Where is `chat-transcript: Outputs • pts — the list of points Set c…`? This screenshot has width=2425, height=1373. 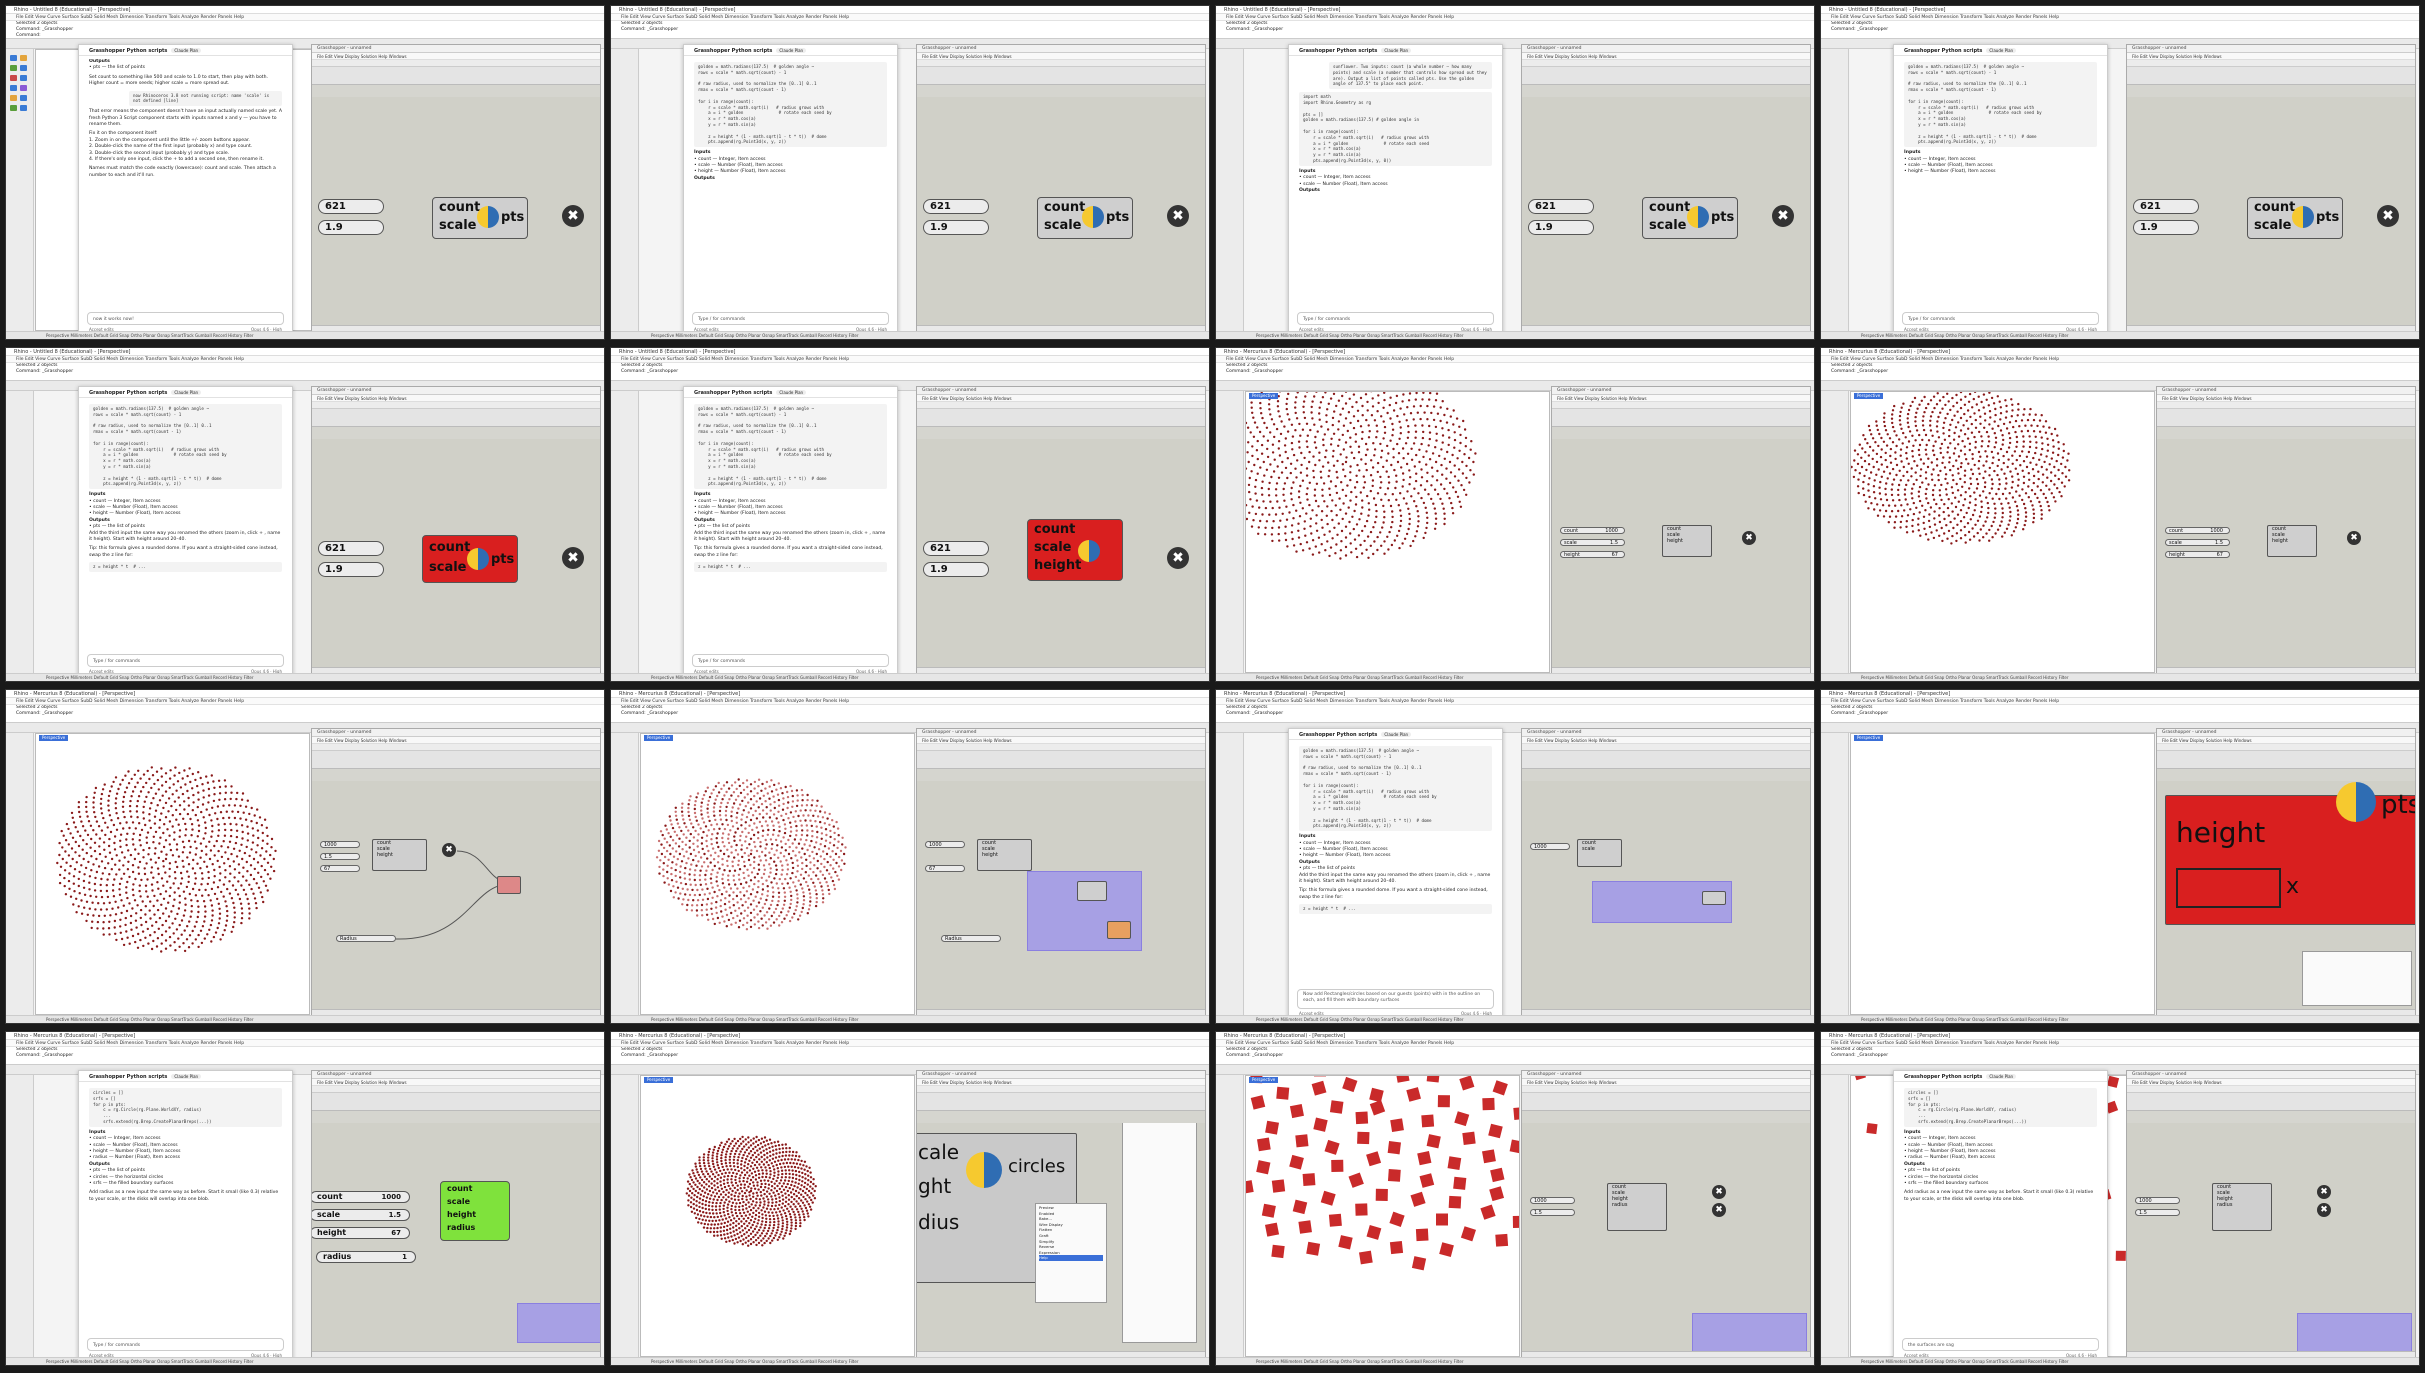
chat-transcript: Outputs • pts — the list of points Set c… is located at coordinates (185, 118).